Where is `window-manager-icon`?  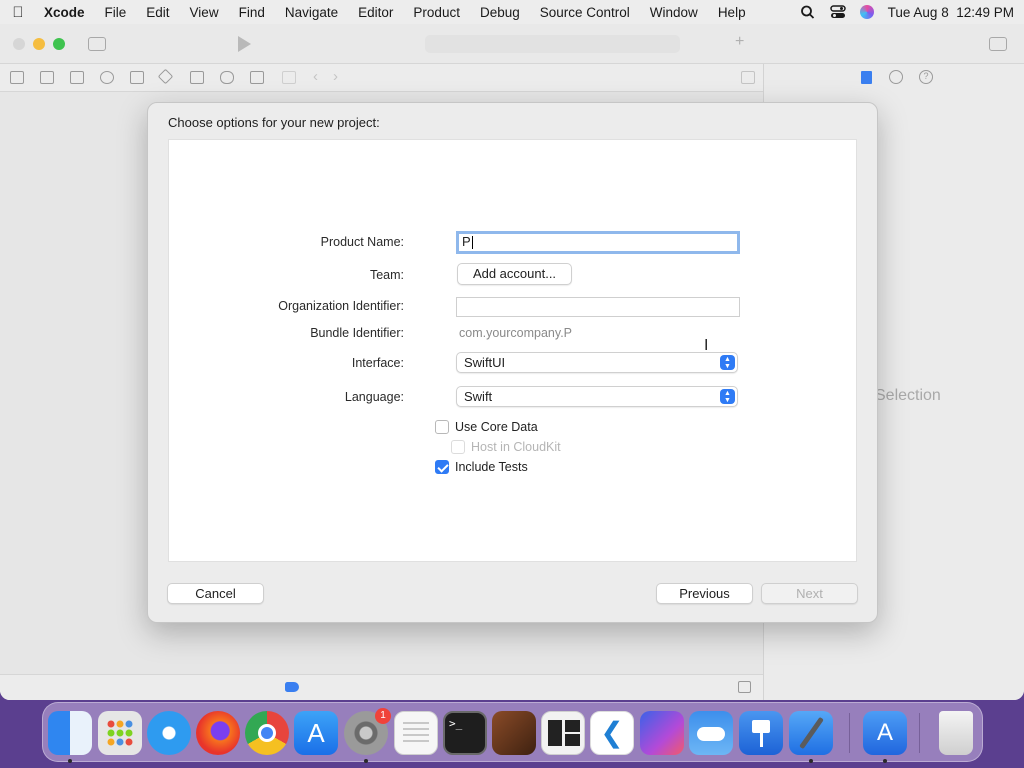
window-manager-icon is located at coordinates (563, 733).